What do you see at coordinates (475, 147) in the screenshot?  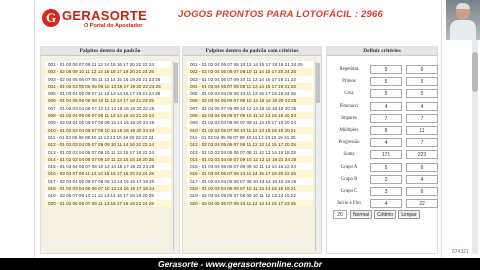 I see `page-scrollbar` at bounding box center [475, 147].